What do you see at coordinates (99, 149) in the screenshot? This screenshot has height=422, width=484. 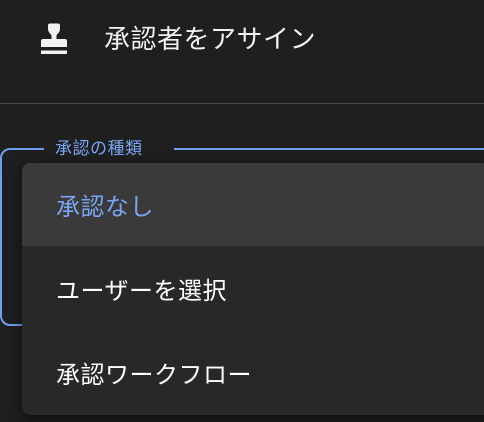 I see `approval-type-legend: 承認の種類` at bounding box center [99, 149].